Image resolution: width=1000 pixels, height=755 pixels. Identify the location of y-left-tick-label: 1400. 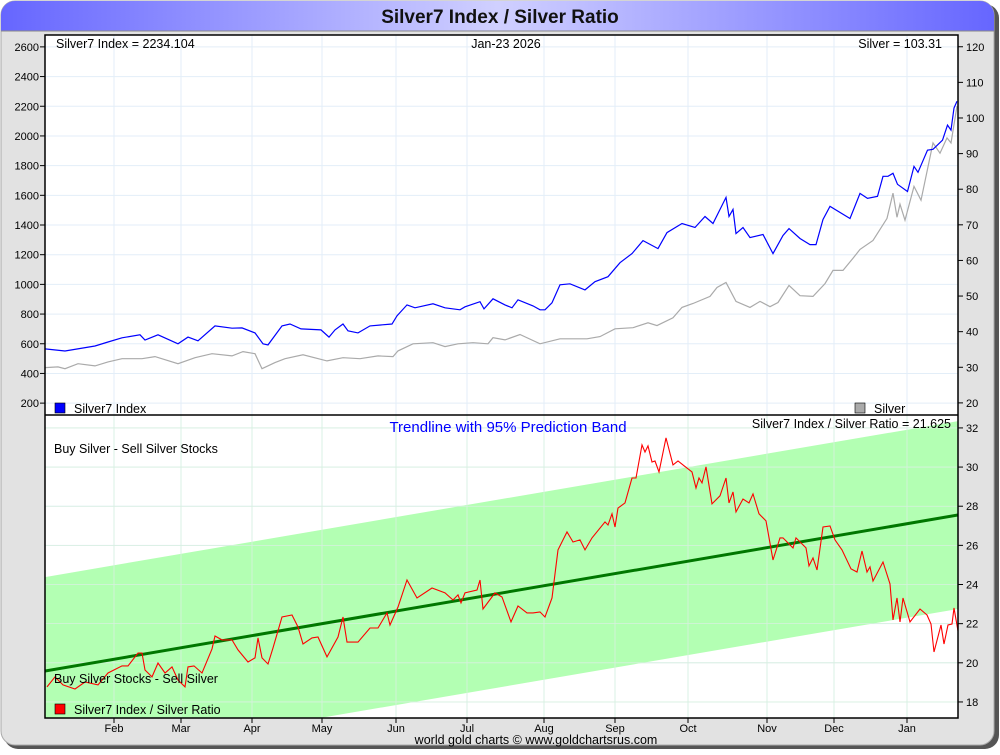
(27, 226).